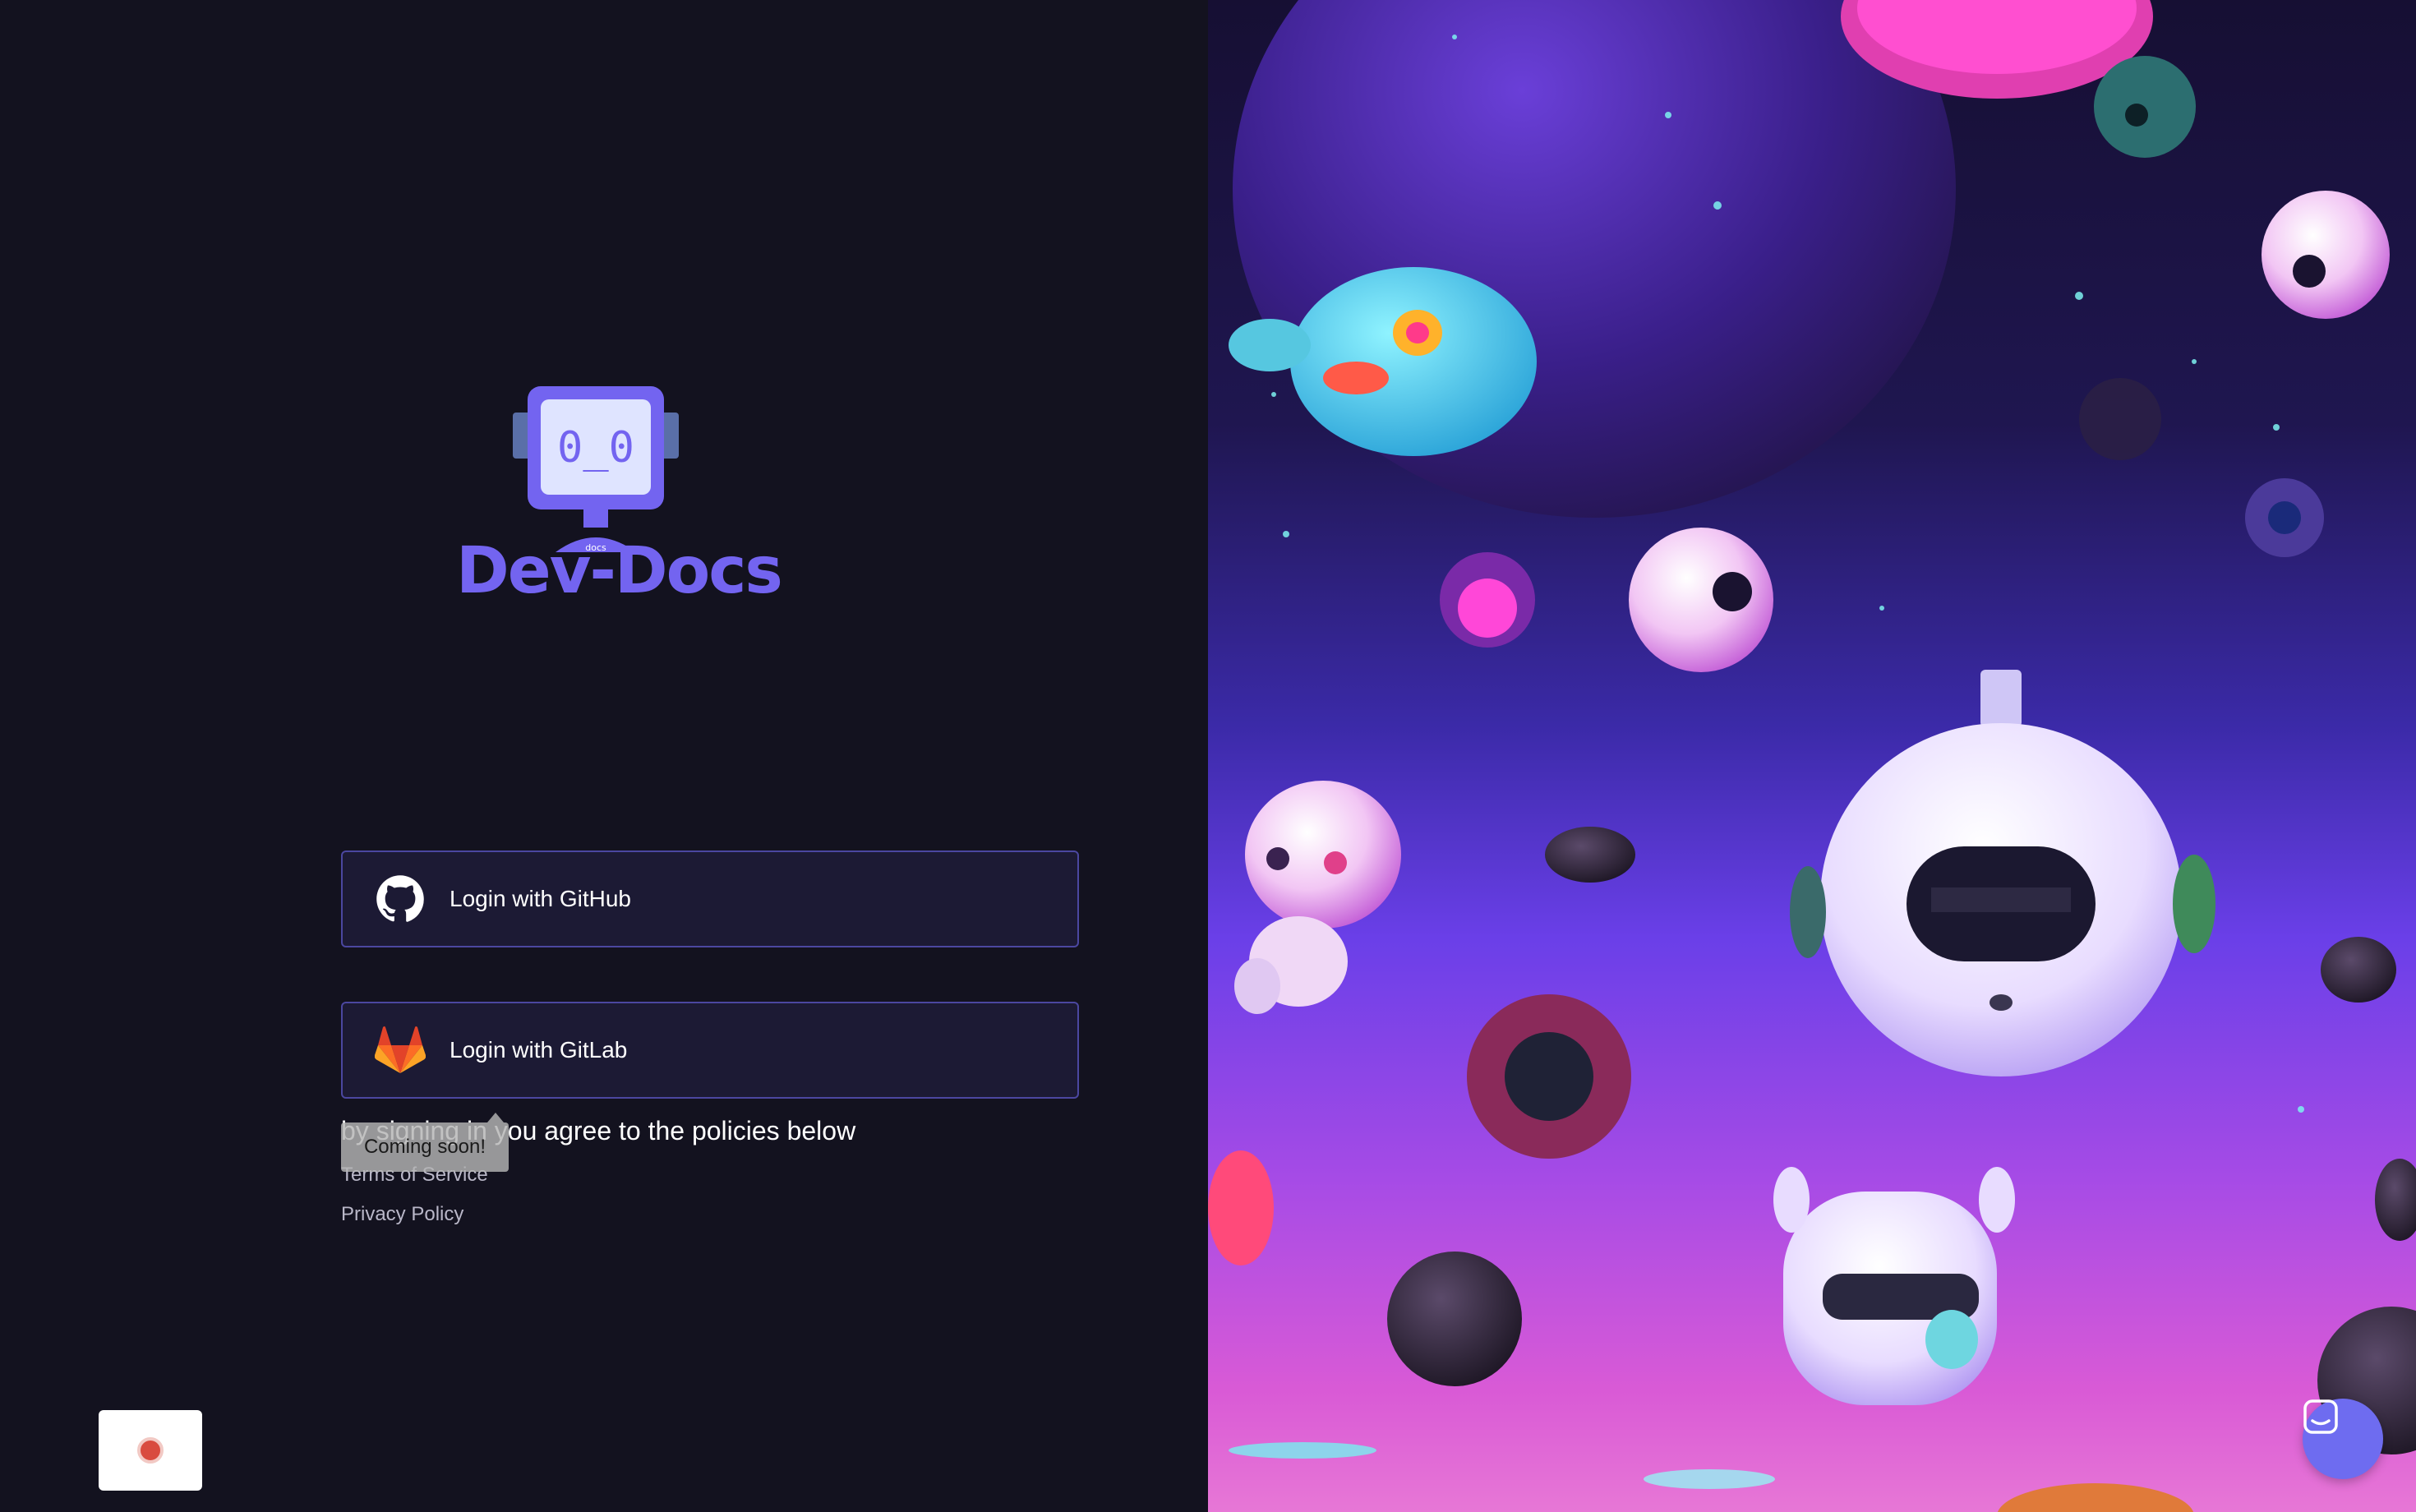  Describe the element at coordinates (425, 1142) in the screenshot. I see `coming-soon-tooltip: Coming soon!` at that location.